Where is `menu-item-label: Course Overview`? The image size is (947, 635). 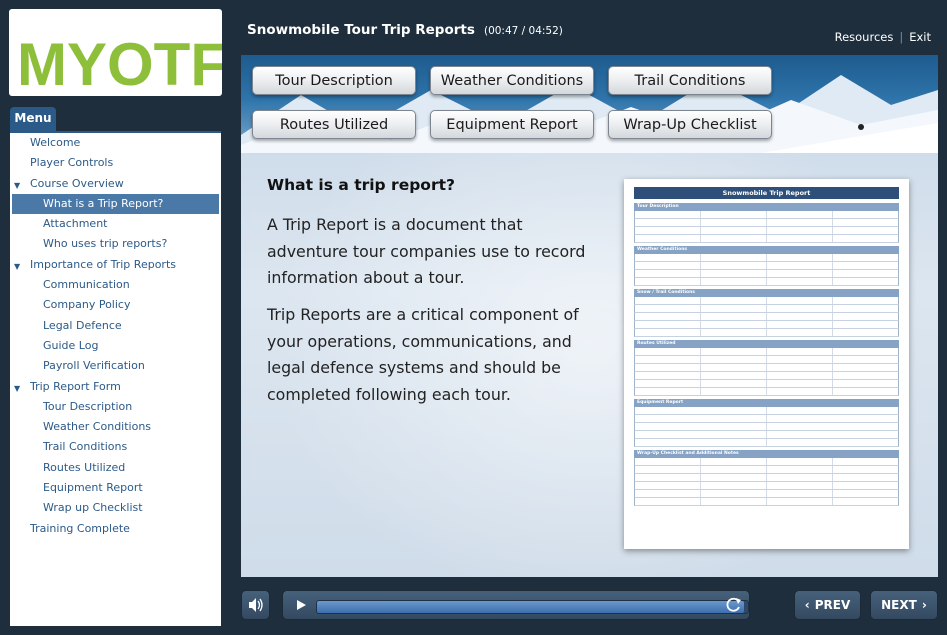
menu-item-label: Course Overview is located at coordinates (77, 183).